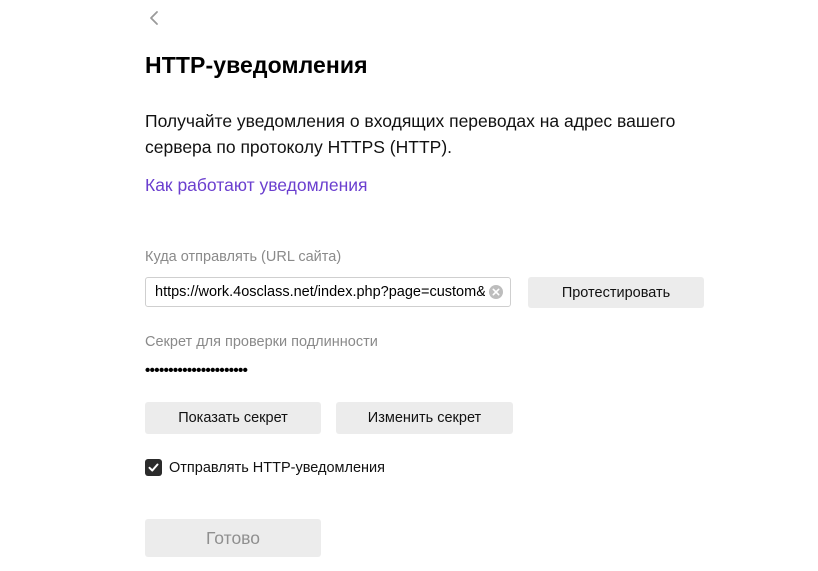 The height and width of the screenshot is (571, 818). I want to click on send-notifications-toggle: Отправлять HTTP-уведомления, so click(265, 467).